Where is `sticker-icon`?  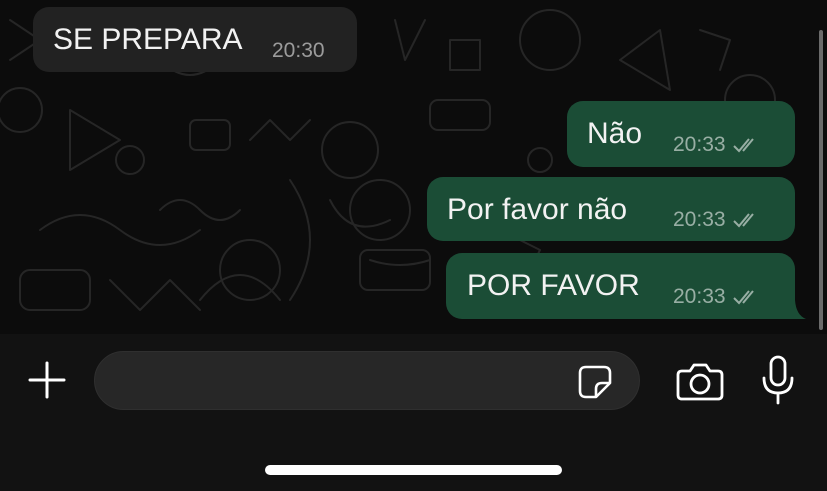
sticker-icon is located at coordinates (595, 382).